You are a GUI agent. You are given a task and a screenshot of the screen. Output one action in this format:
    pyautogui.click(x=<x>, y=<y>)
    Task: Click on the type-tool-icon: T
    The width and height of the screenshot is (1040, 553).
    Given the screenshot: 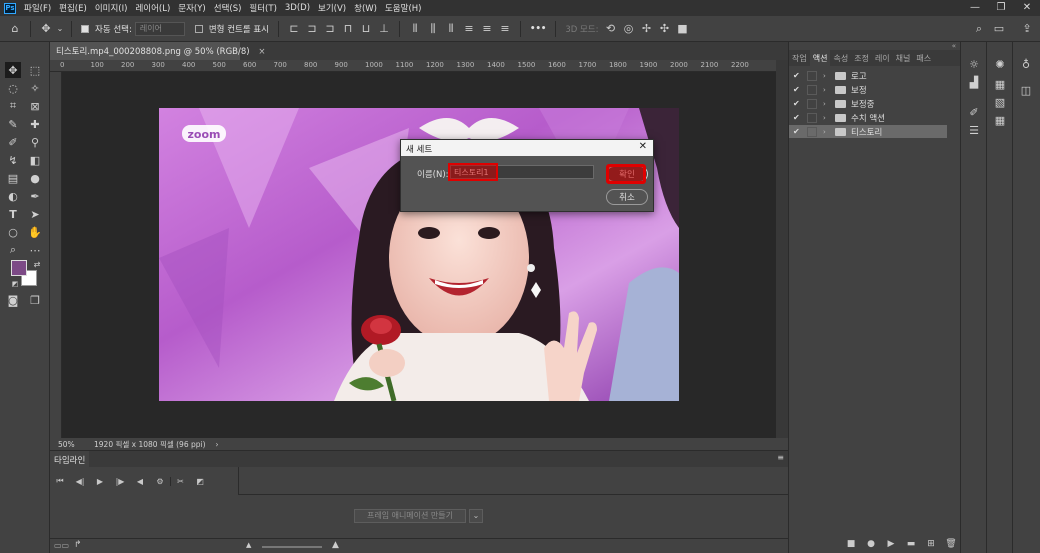 What is the action you would take?
    pyautogui.click(x=13, y=214)
    